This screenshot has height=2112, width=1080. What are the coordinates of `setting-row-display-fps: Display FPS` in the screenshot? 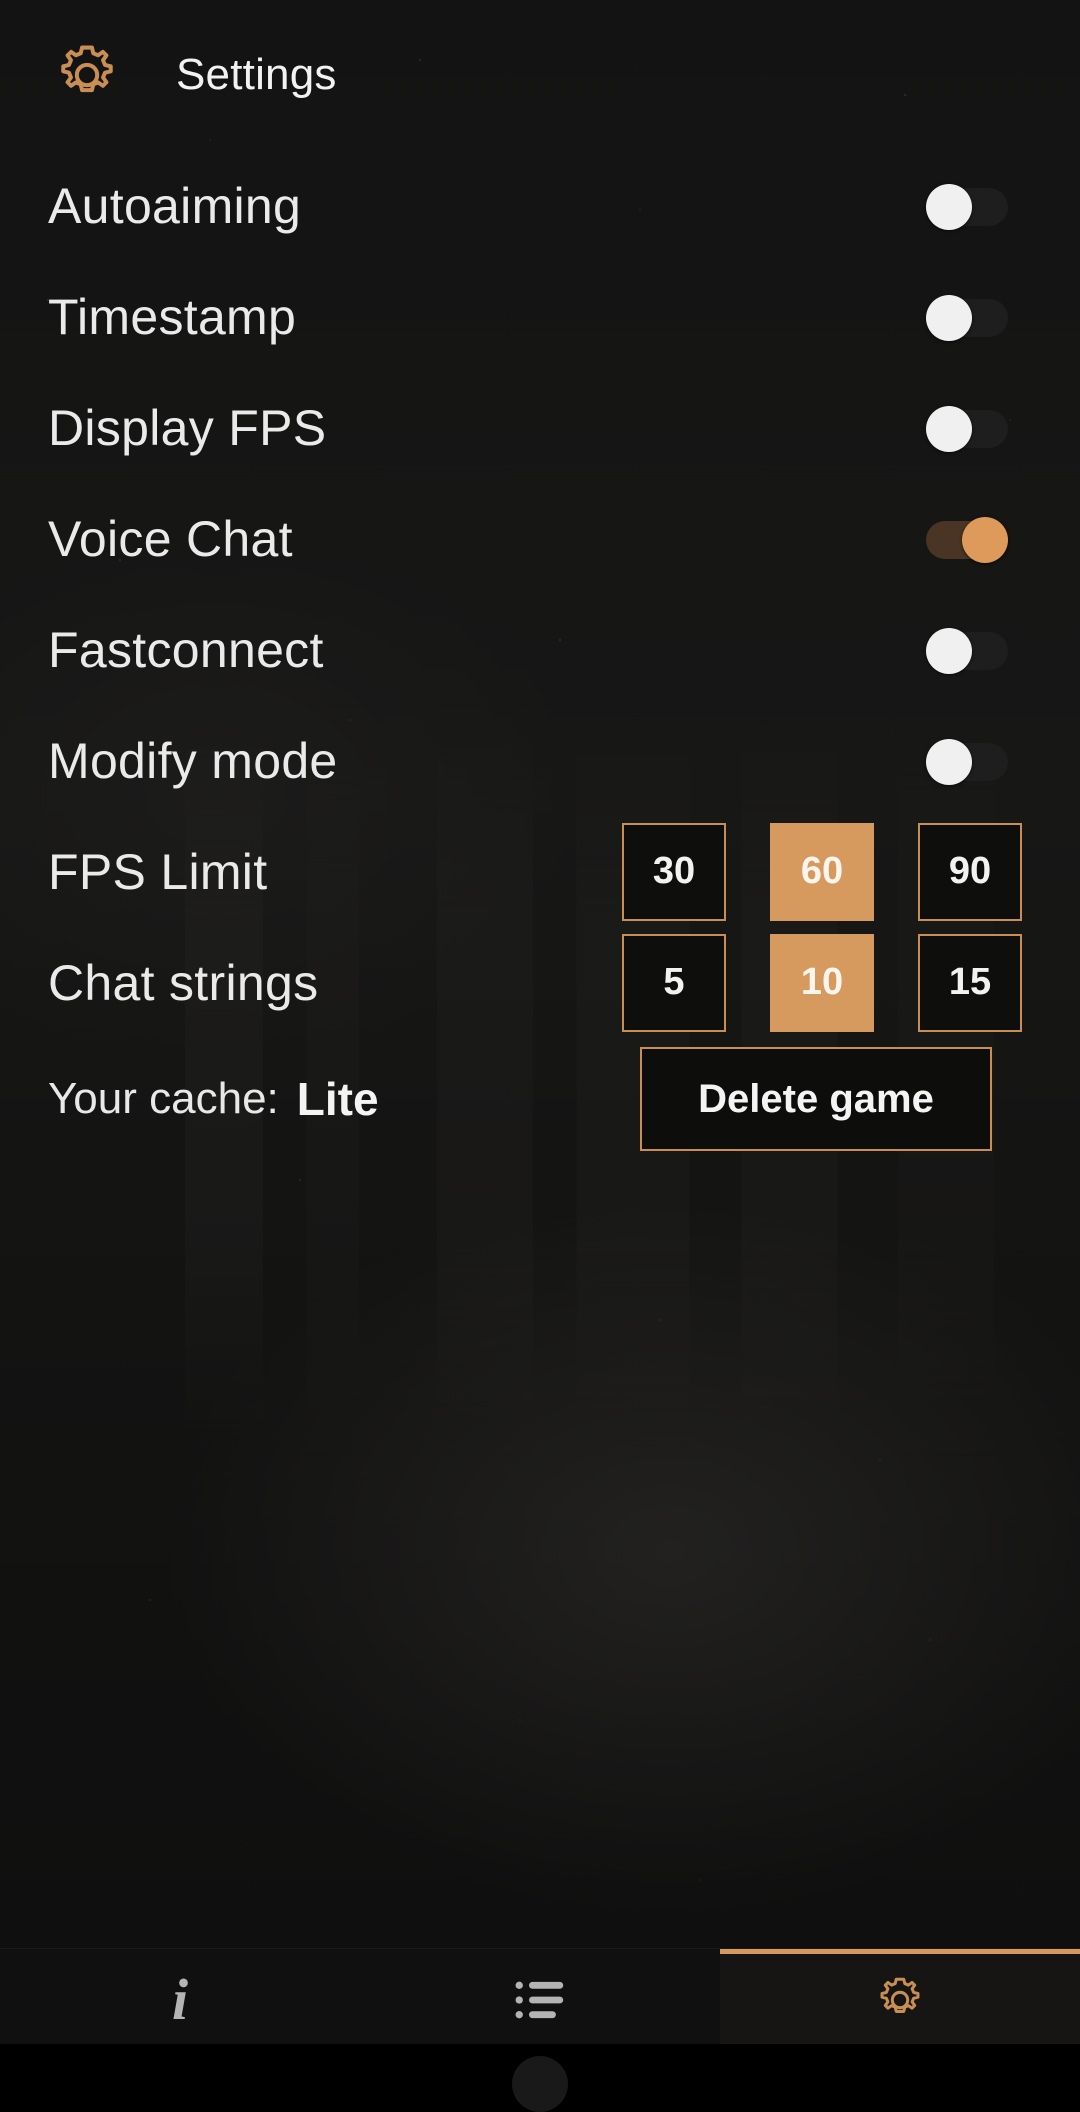 It's located at (542, 427).